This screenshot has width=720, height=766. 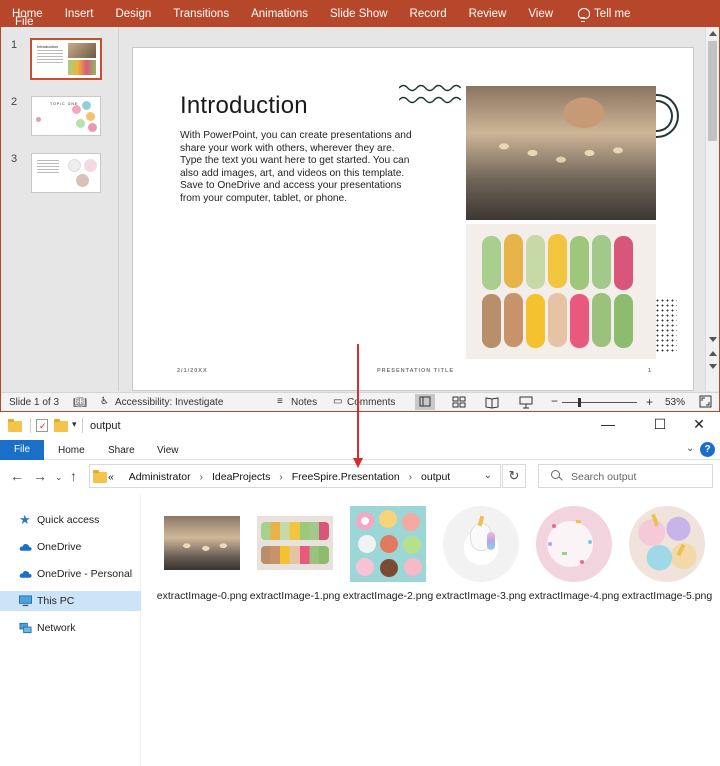 What do you see at coordinates (280, 401) in the screenshot?
I see `notes-icon: ≡` at bounding box center [280, 401].